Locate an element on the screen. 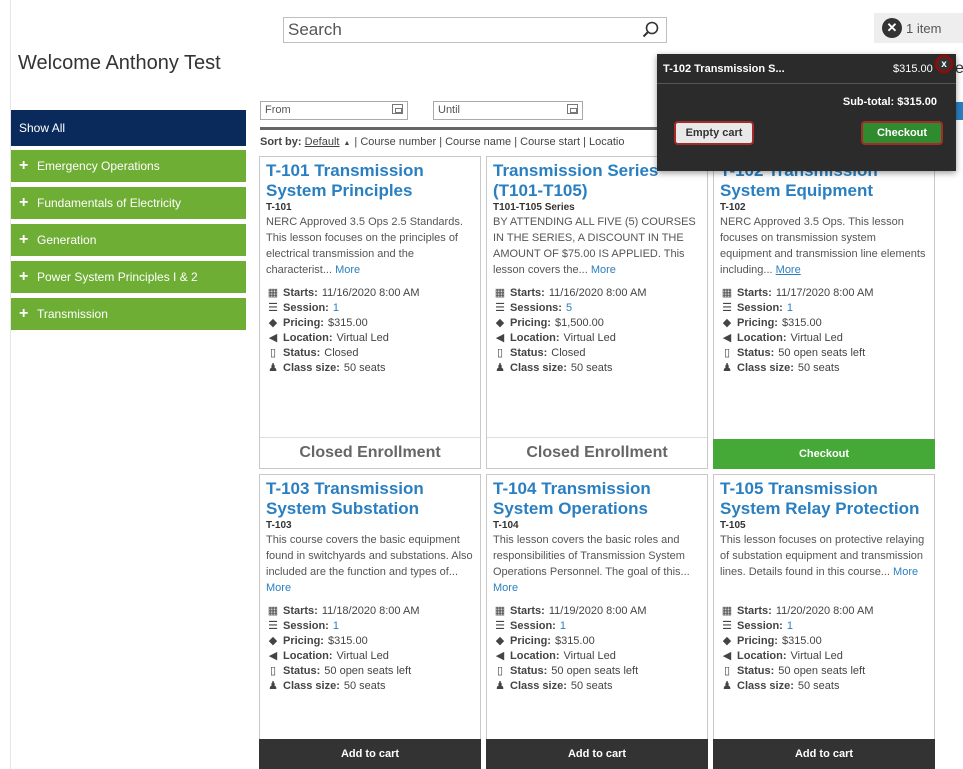 The image size is (963, 769). sidebar-item-power-system-principles: + Power System Principles I & 2 is located at coordinates (128, 277).